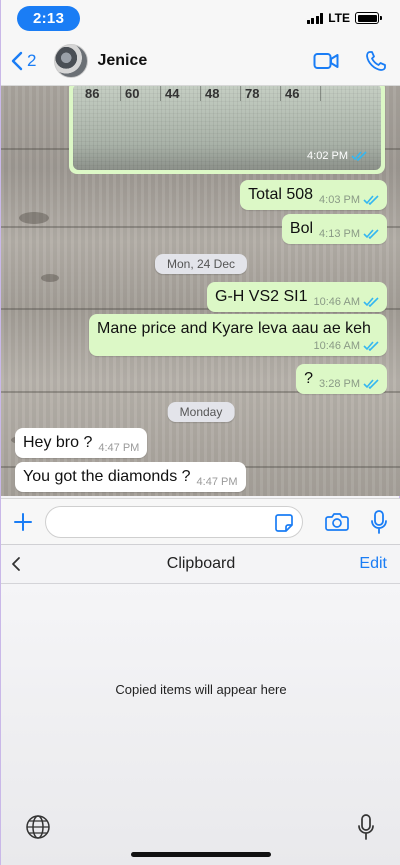 The height and width of the screenshot is (865, 400). What do you see at coordinates (379, 521) in the screenshot?
I see `microphone-icon` at bounding box center [379, 521].